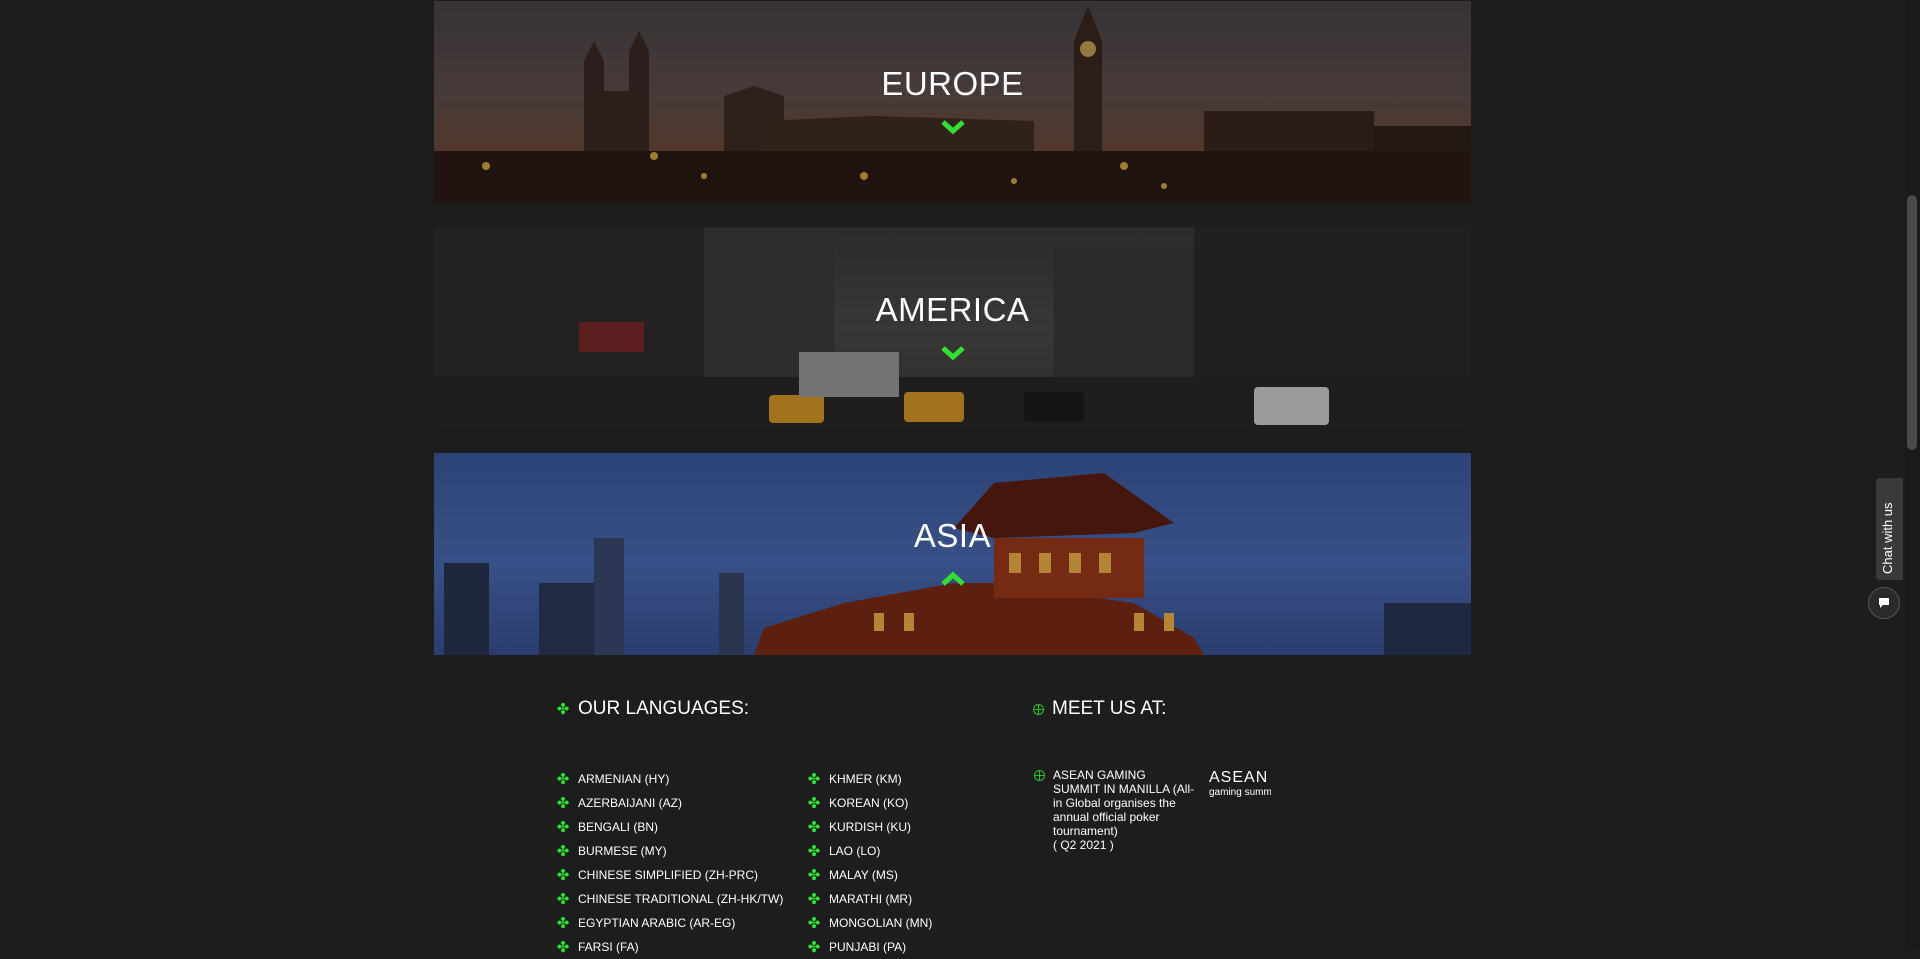 The width and height of the screenshot is (1920, 959). What do you see at coordinates (681, 899) in the screenshot?
I see `language-label: CHINESE TRADITIONAL (ZH-HK/TW)` at bounding box center [681, 899].